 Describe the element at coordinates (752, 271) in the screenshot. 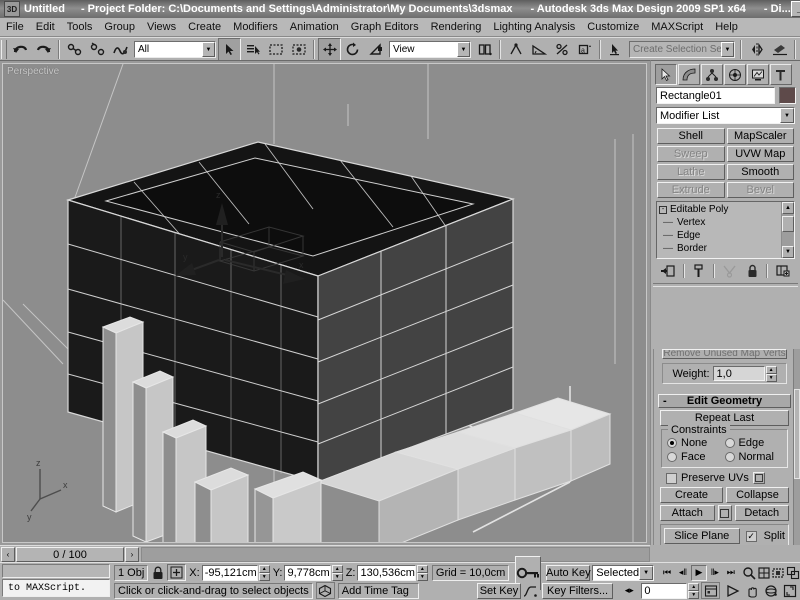

I see `remove-modifier-icon` at that location.